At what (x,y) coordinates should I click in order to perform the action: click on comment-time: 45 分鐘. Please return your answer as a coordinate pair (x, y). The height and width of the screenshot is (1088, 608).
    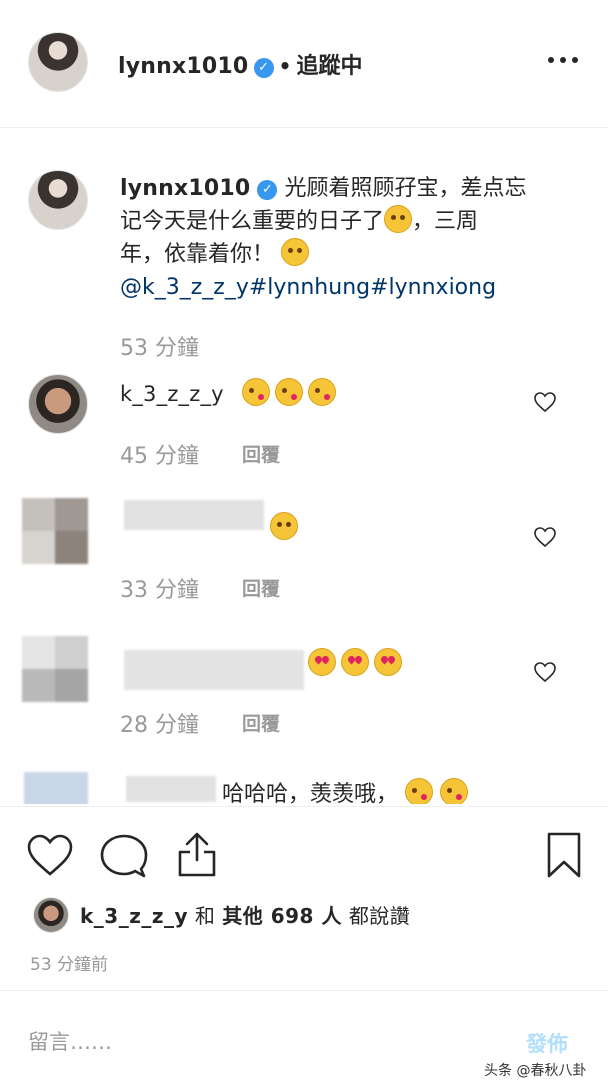
    Looking at the image, I should click on (159, 456).